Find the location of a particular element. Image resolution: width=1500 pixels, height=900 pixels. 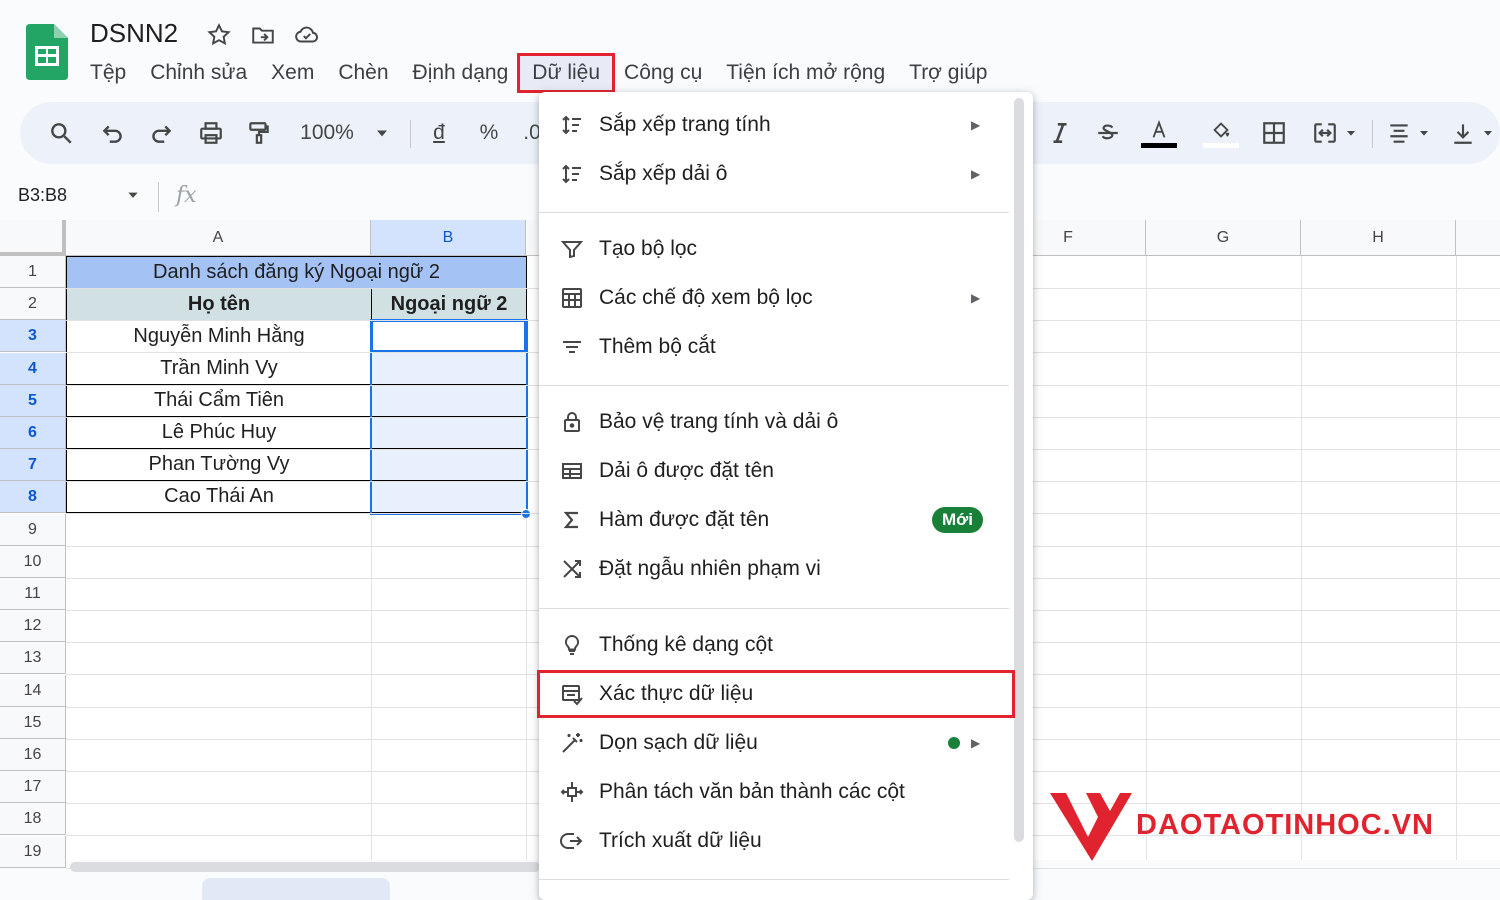

row-header: 18 is located at coordinates (33, 819).